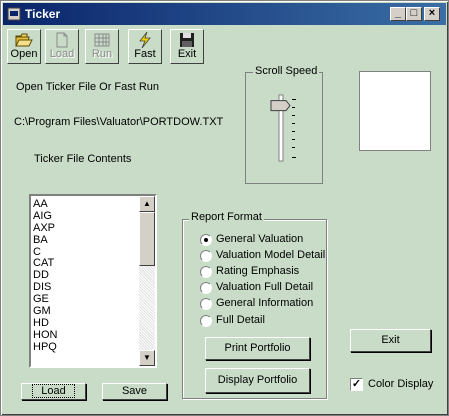  What do you see at coordinates (187, 54) in the screenshot?
I see `exit-toolbar-label: Exit` at bounding box center [187, 54].